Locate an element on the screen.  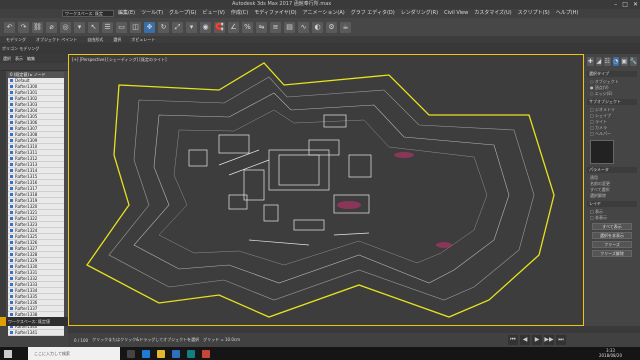
redo-icon: ↷ is located at coordinates (23, 27).